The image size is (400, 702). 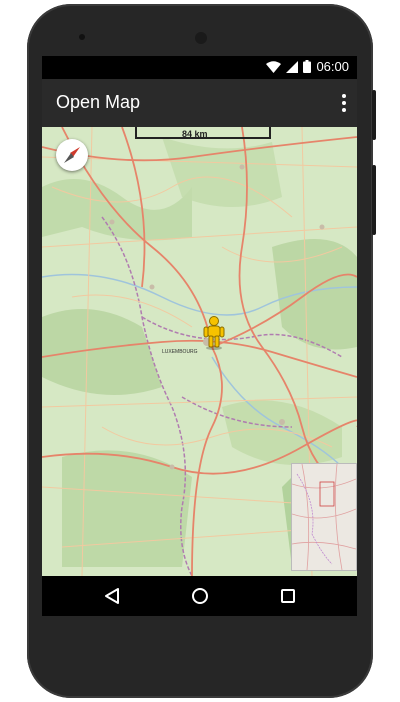 I want to click on back-icon, so click(x=112, y=596).